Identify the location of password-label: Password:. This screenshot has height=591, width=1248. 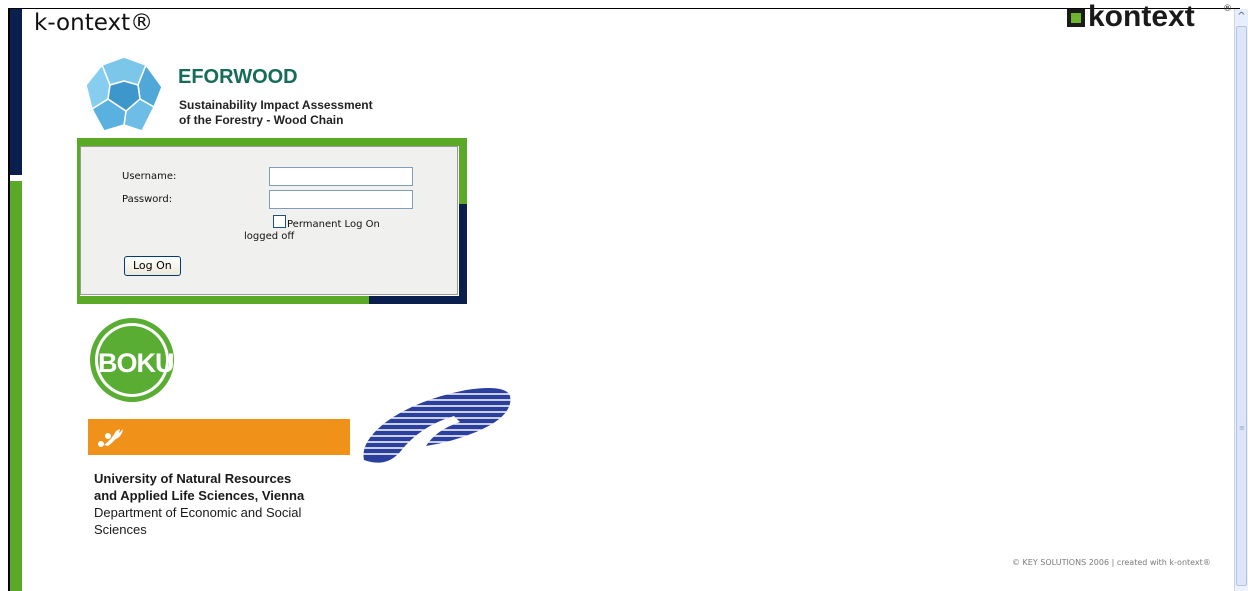
(147, 199).